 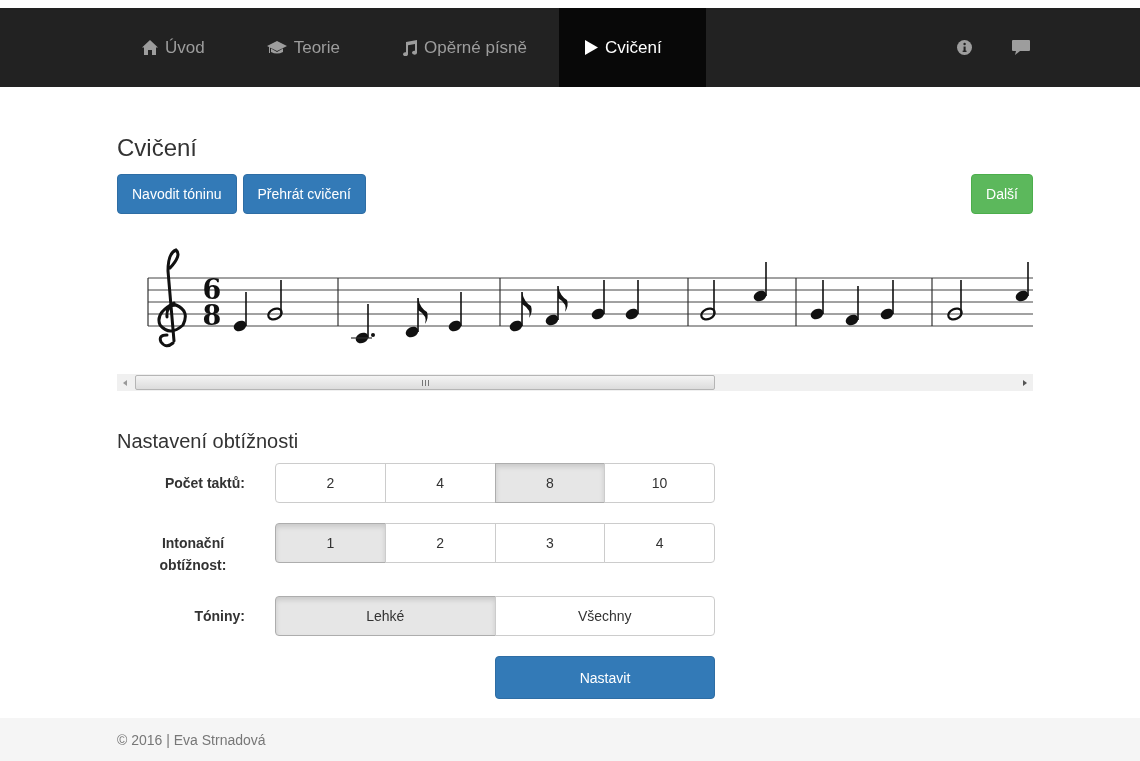 What do you see at coordinates (193, 554) in the screenshot?
I see `field-label: Intonační obtížnost:` at bounding box center [193, 554].